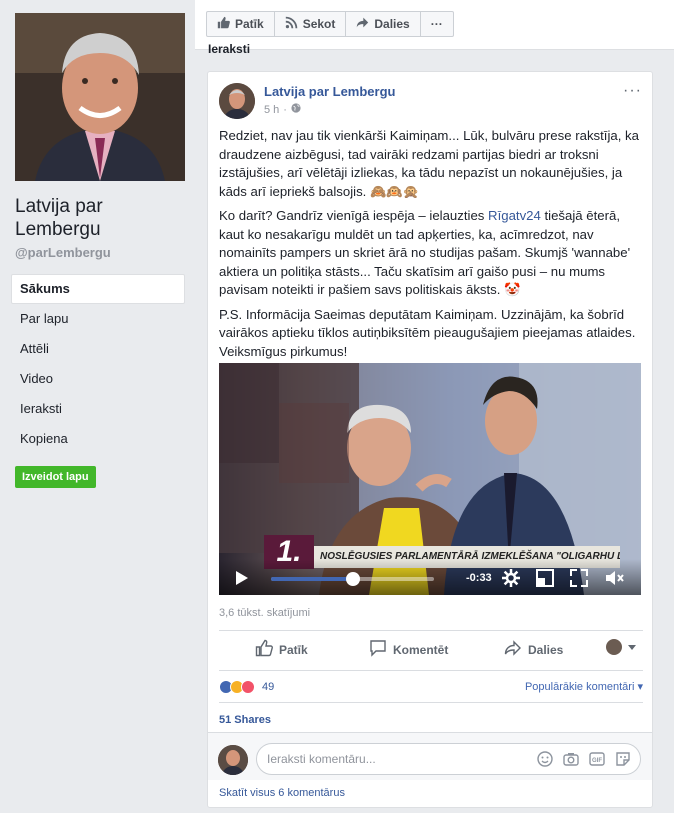  What do you see at coordinates (514, 215) in the screenshot?
I see `rigatv24-link: Rīgatv24` at bounding box center [514, 215].